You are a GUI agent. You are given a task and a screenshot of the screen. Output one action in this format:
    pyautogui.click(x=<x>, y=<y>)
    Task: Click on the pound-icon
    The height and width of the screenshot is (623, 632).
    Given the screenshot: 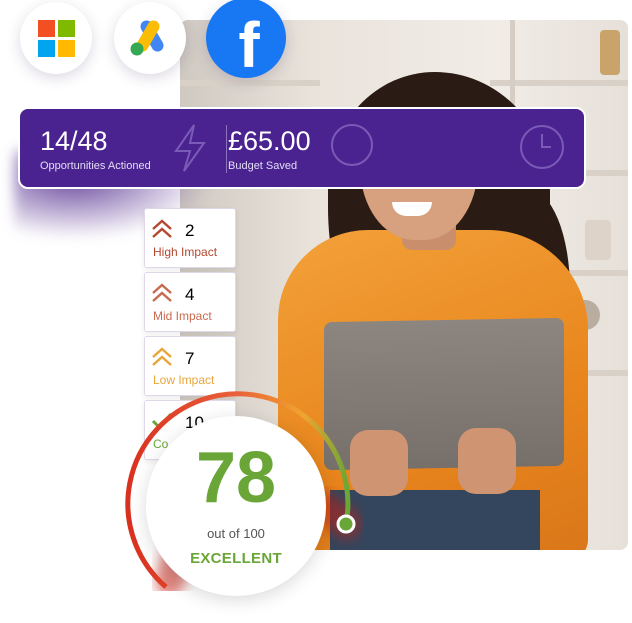 What is the action you would take?
    pyautogui.click(x=352, y=145)
    